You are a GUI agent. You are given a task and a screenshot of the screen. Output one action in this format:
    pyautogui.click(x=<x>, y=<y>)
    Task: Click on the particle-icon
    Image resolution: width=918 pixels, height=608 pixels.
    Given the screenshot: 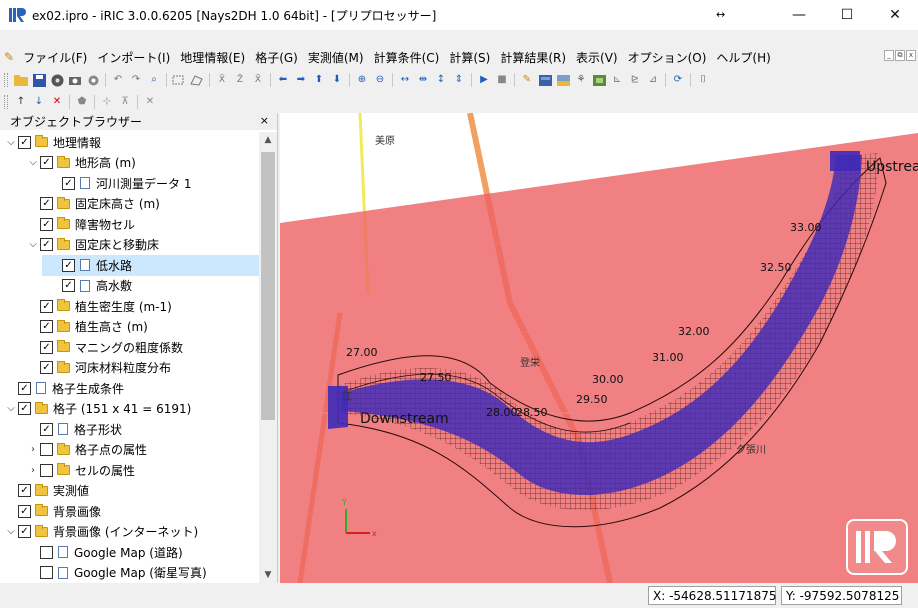 What is the action you would take?
    pyautogui.click(x=599, y=80)
    